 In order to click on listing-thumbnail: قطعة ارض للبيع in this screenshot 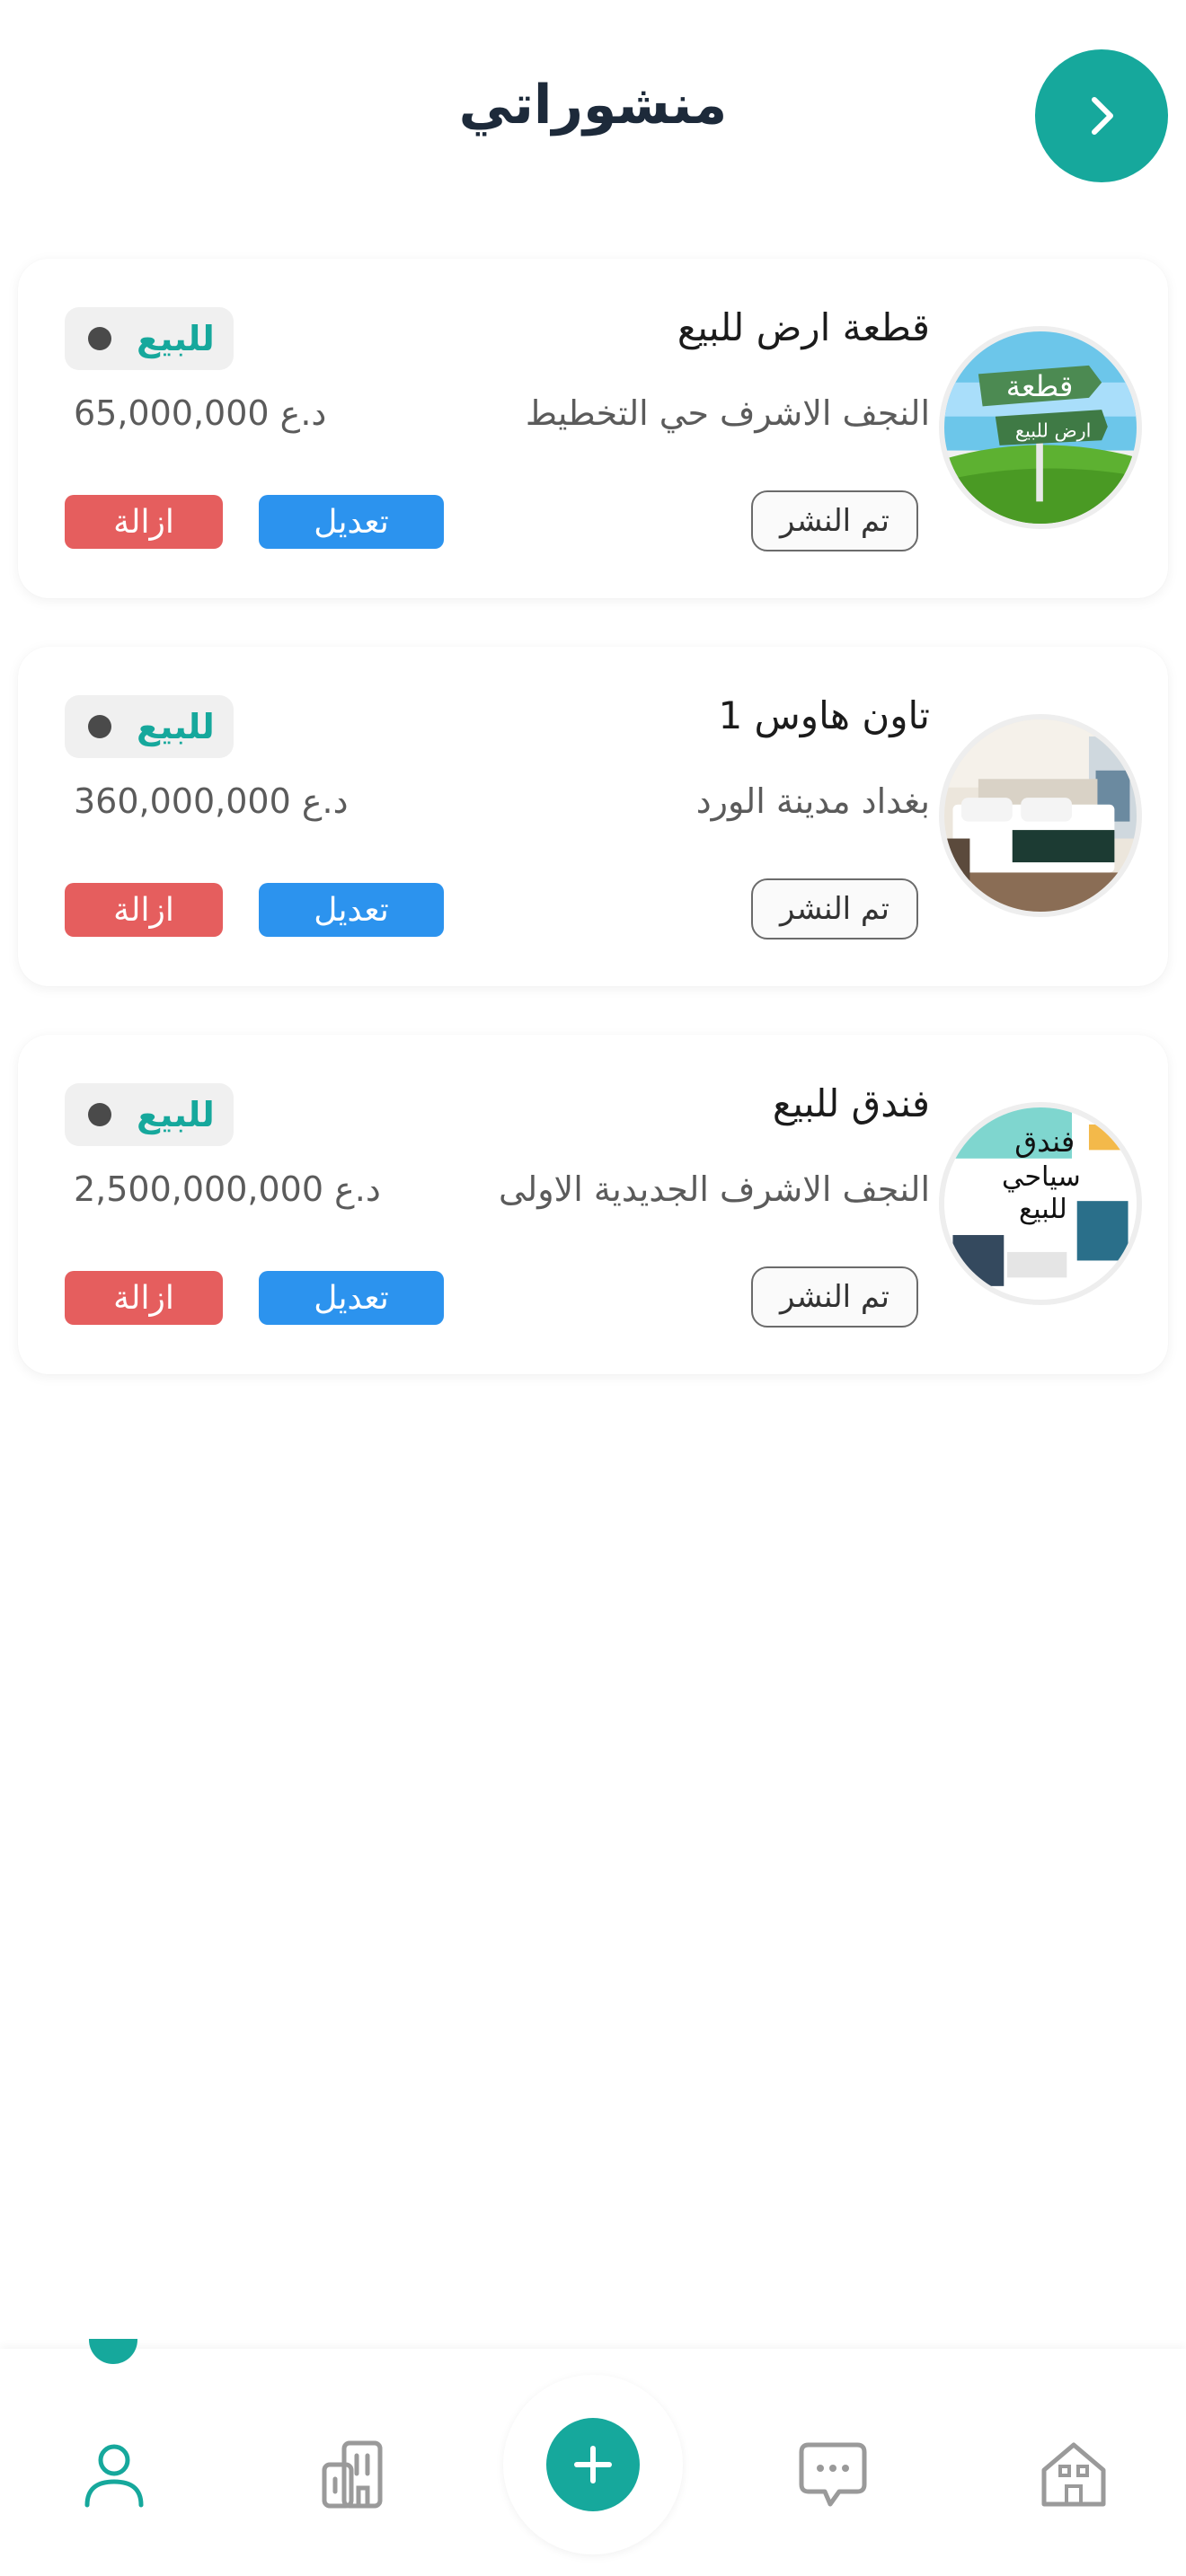, I will do `click(1040, 427)`.